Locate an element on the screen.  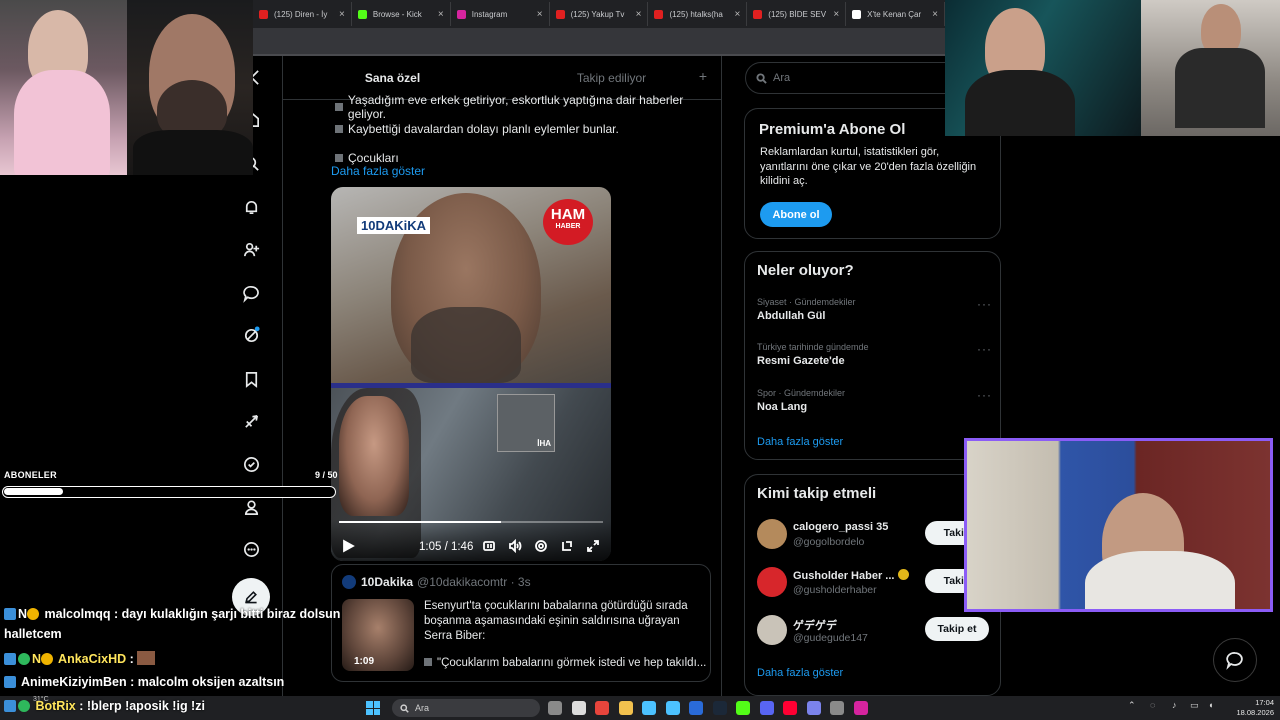
video-frame-top: 10DAKiKA HAM HABER is located at coordinates (471, 285).